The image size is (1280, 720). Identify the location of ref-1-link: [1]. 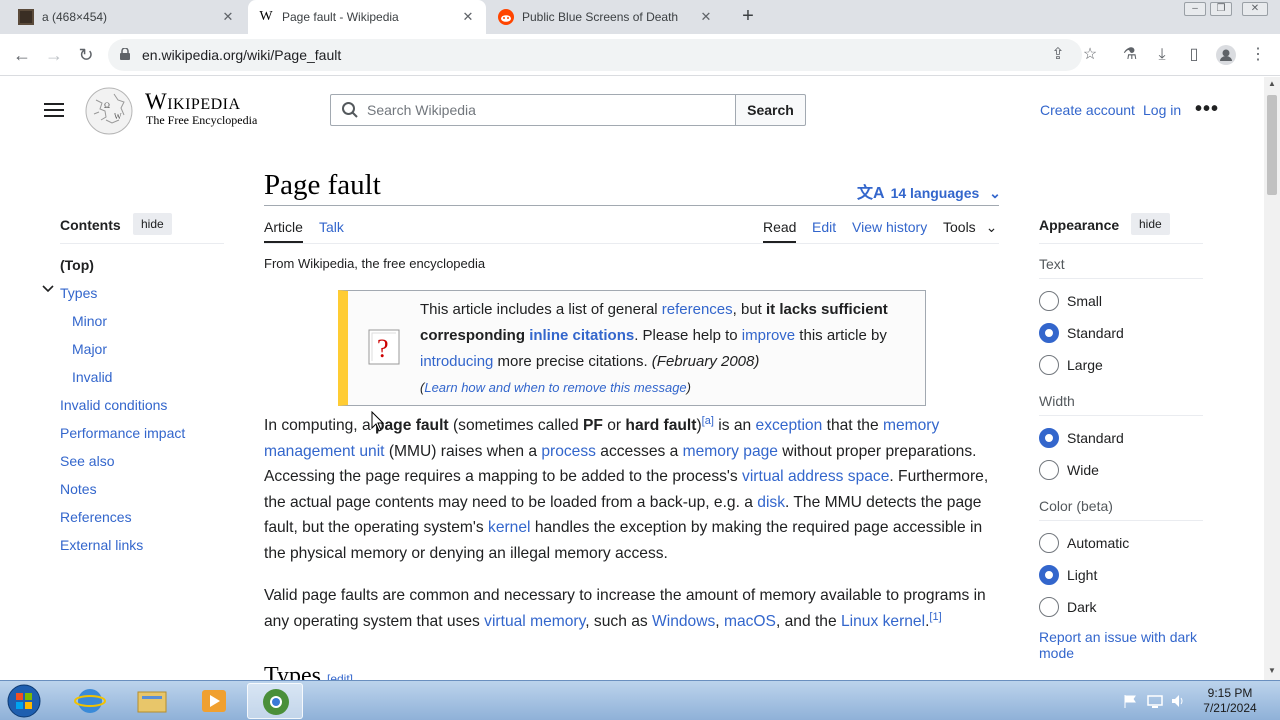
(935, 616).